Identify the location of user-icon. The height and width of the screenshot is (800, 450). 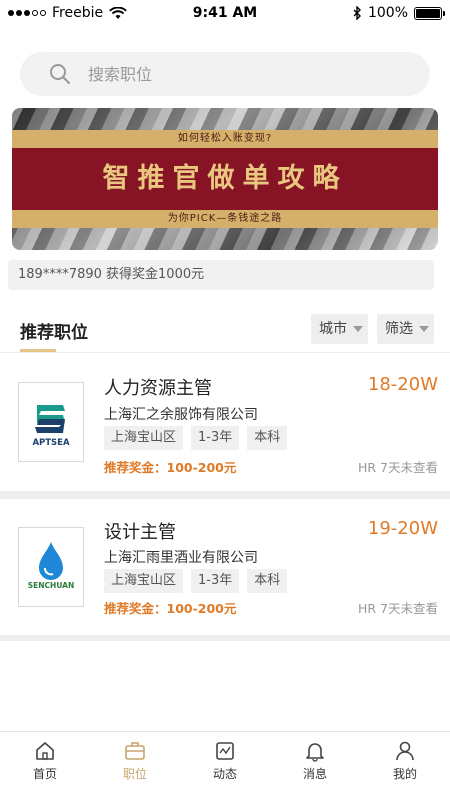
(405, 751).